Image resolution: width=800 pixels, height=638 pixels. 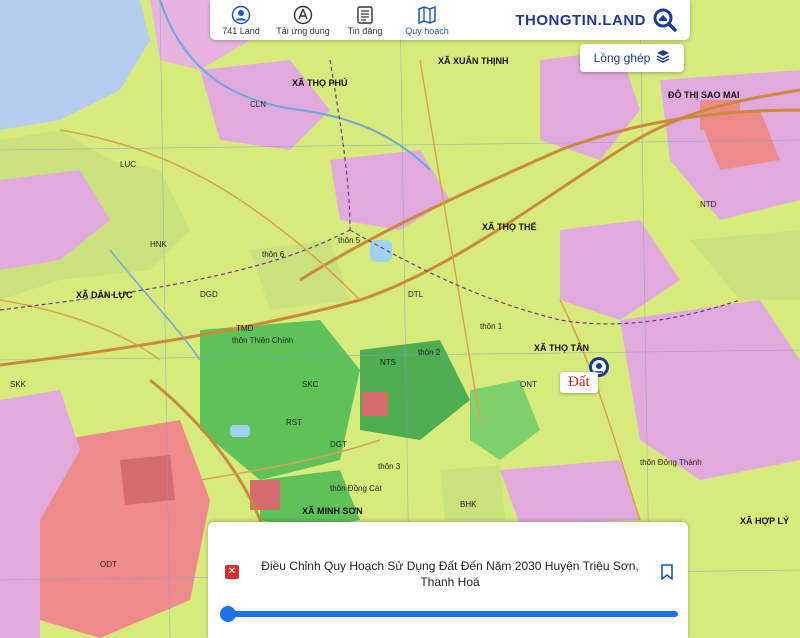 I want to click on land-code-label: ONT, so click(x=528, y=384).